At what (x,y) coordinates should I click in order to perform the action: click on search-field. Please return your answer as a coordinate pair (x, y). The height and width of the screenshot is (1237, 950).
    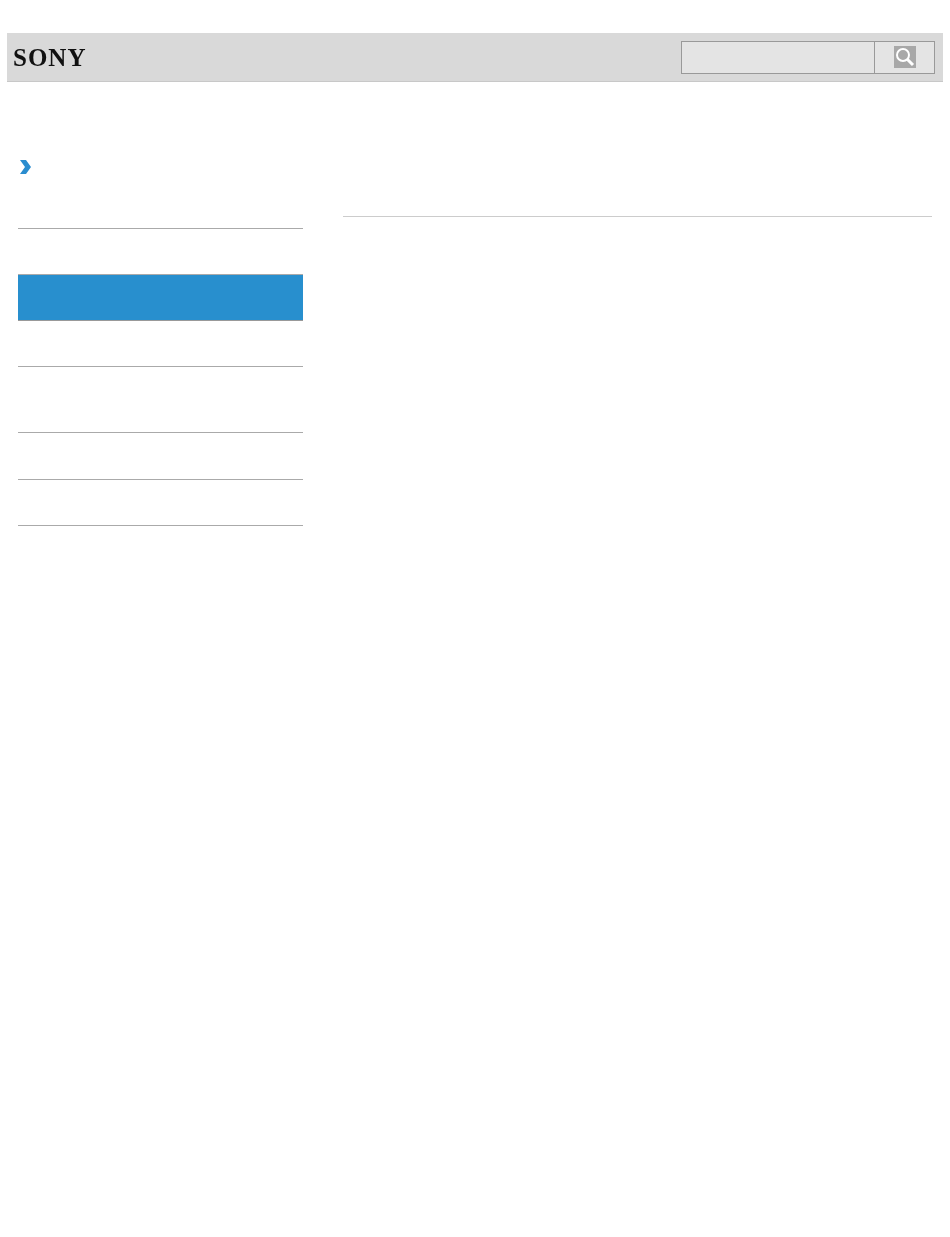
    Looking at the image, I should click on (778, 57).